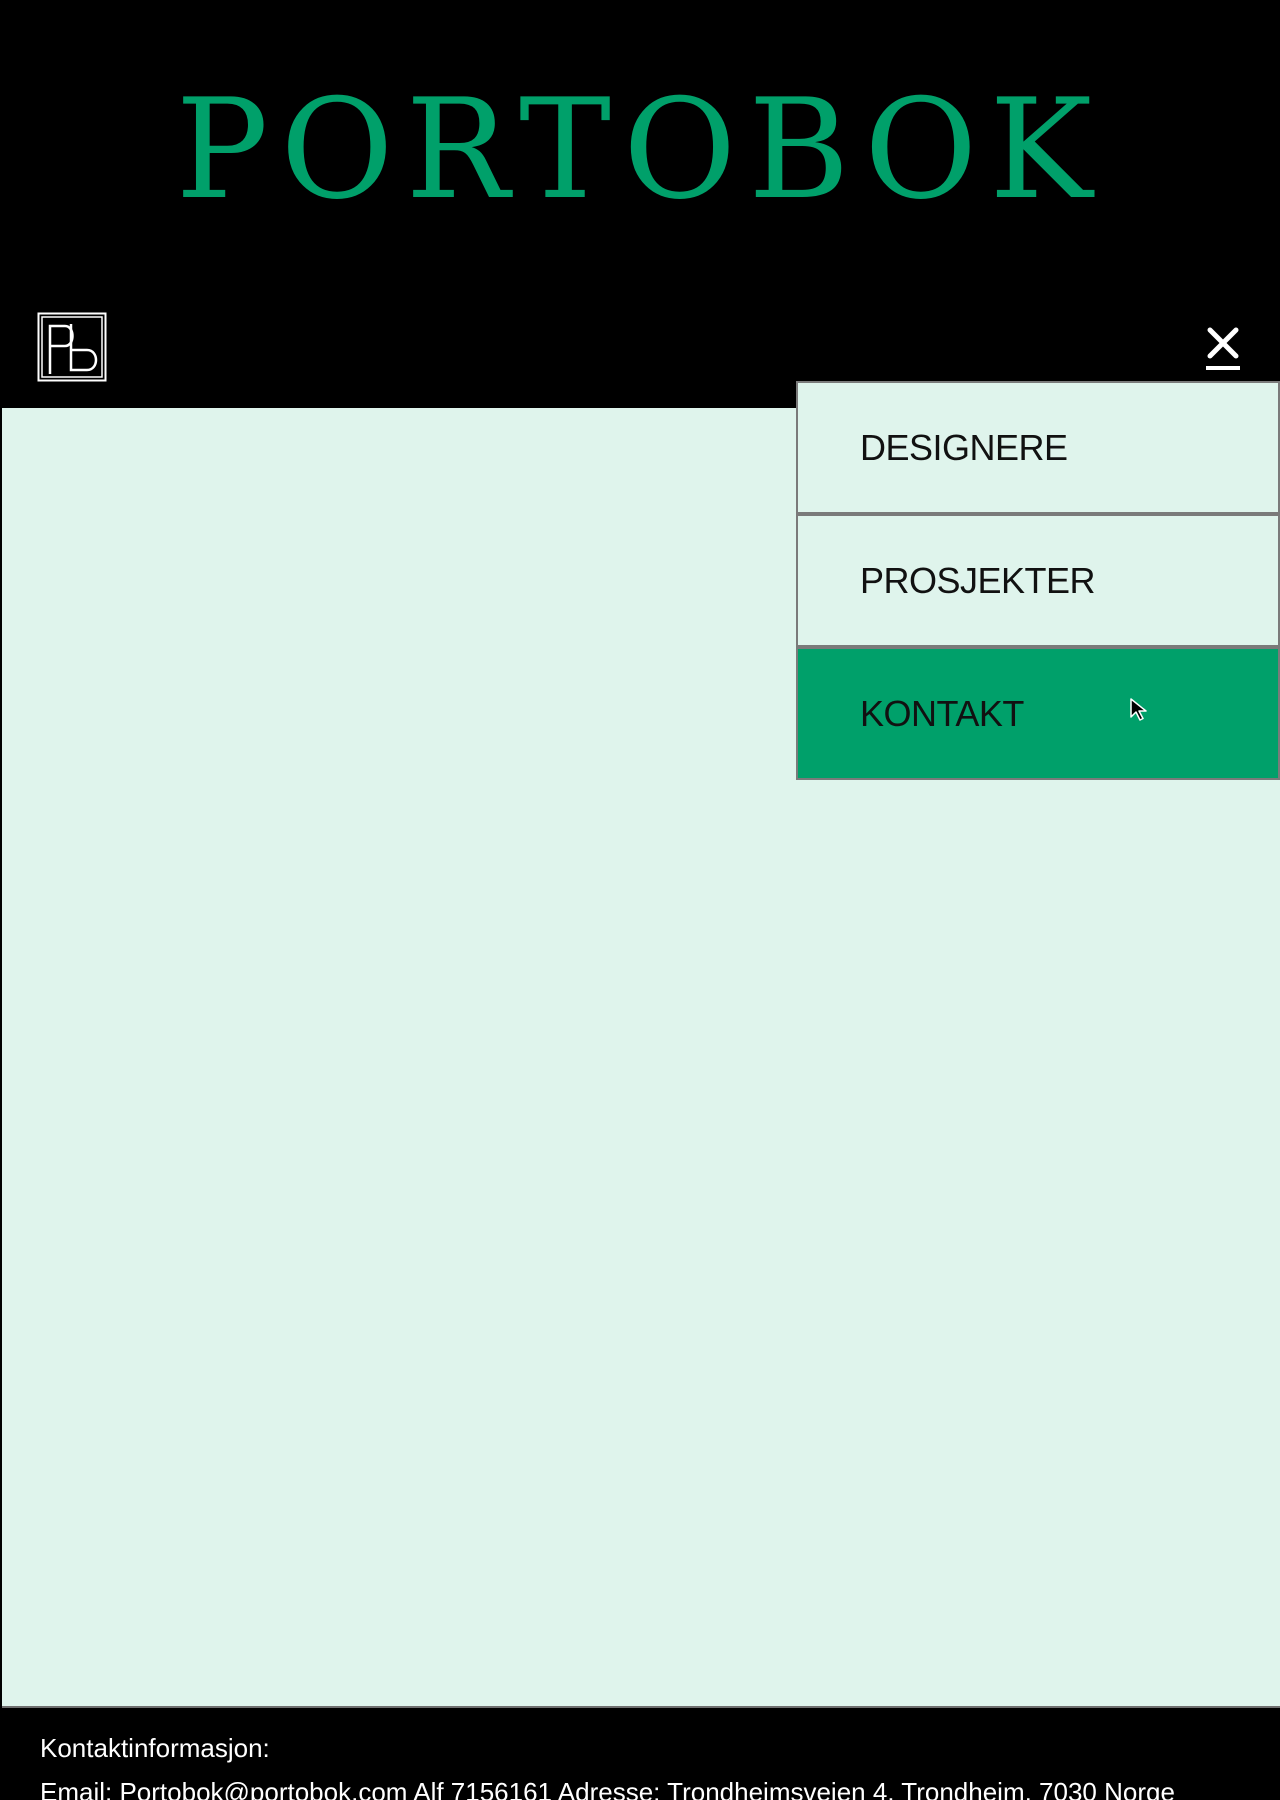 This screenshot has width=1280, height=1800. Describe the element at coordinates (155, 1748) in the screenshot. I see `contact-heading: Kontaktinformasjon:` at that location.